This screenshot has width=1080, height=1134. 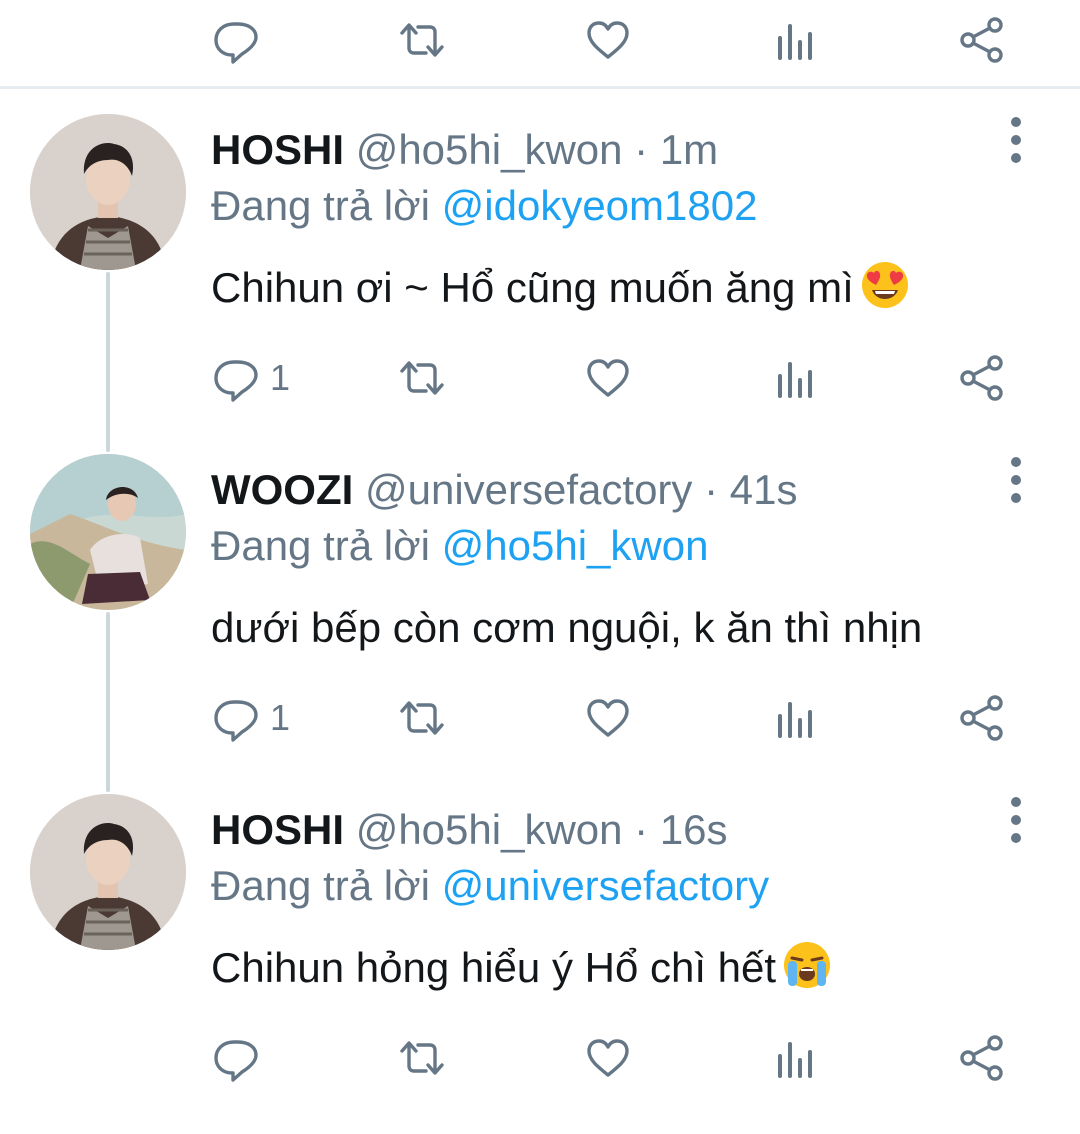 I want to click on replying-to: Đang trả lời @universefactory, so click(x=490, y=886).